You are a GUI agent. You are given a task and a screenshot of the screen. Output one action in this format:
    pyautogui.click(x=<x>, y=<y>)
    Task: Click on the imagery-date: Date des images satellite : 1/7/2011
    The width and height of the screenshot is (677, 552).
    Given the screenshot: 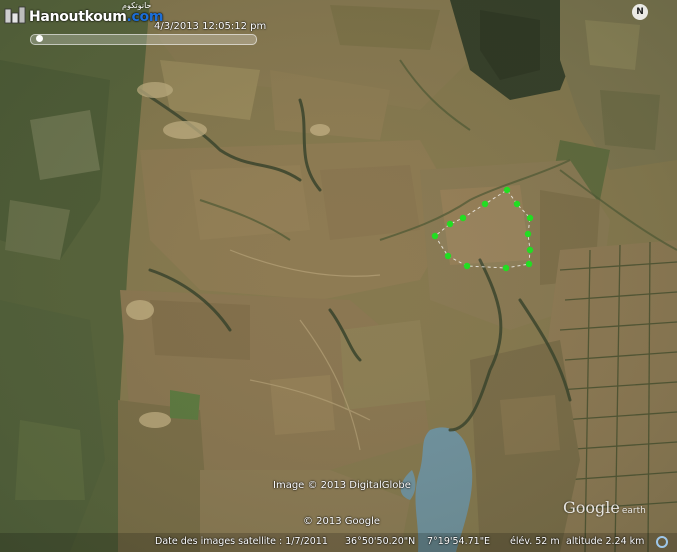 What is the action you would take?
    pyautogui.click(x=241, y=541)
    